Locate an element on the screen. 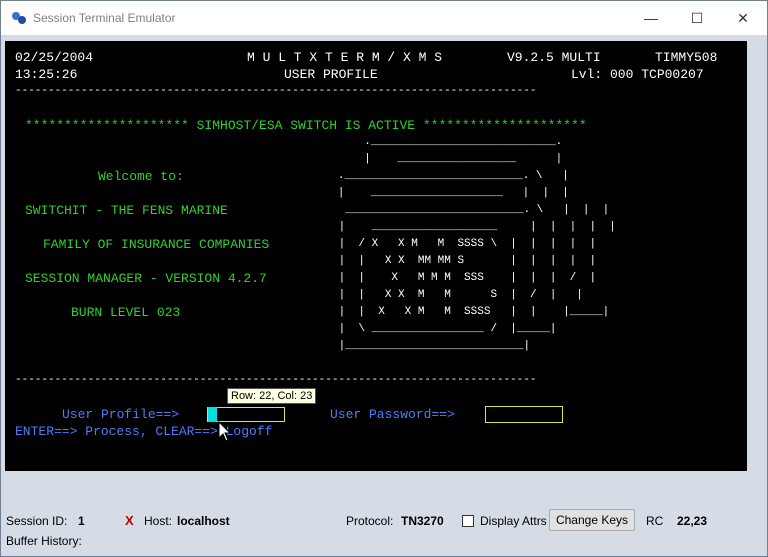 The image size is (768, 557). display-attrs-checkbox is located at coordinates (468, 521).